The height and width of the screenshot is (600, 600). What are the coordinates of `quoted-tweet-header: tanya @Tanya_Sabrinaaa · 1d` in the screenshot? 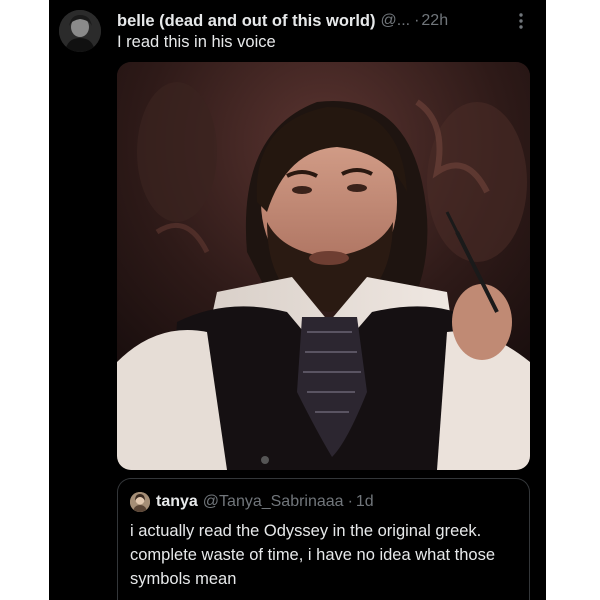 It's located at (252, 502).